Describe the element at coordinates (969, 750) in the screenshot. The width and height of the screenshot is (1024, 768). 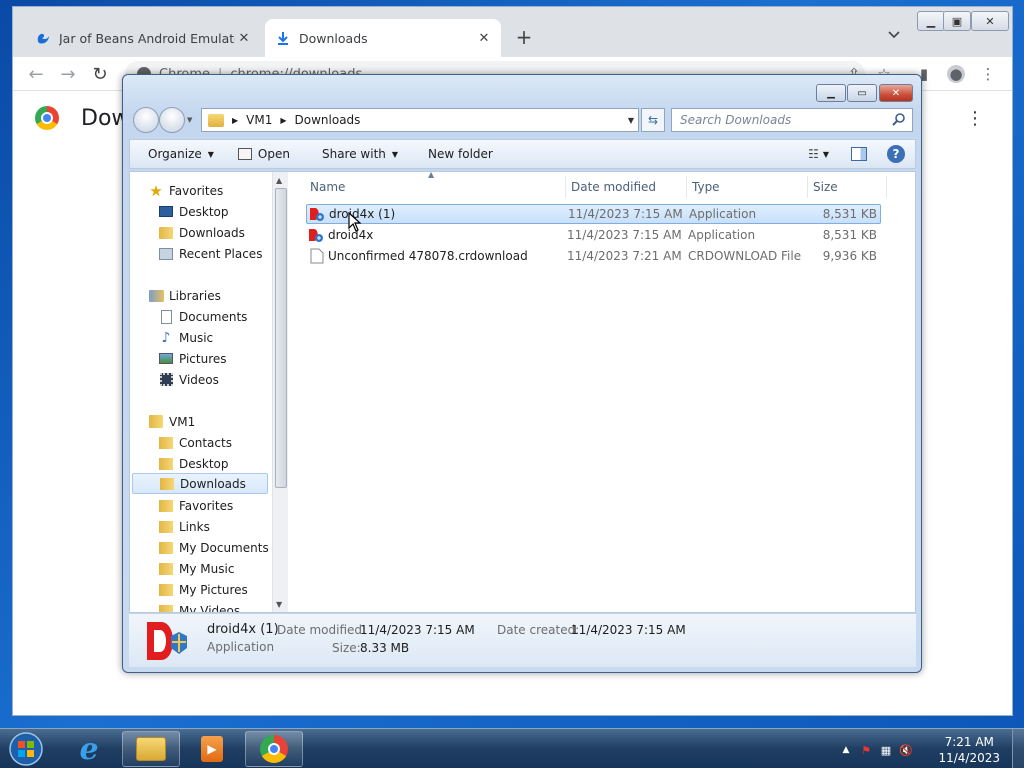
I see `clock: 7:21 AM 11/4/2023` at that location.